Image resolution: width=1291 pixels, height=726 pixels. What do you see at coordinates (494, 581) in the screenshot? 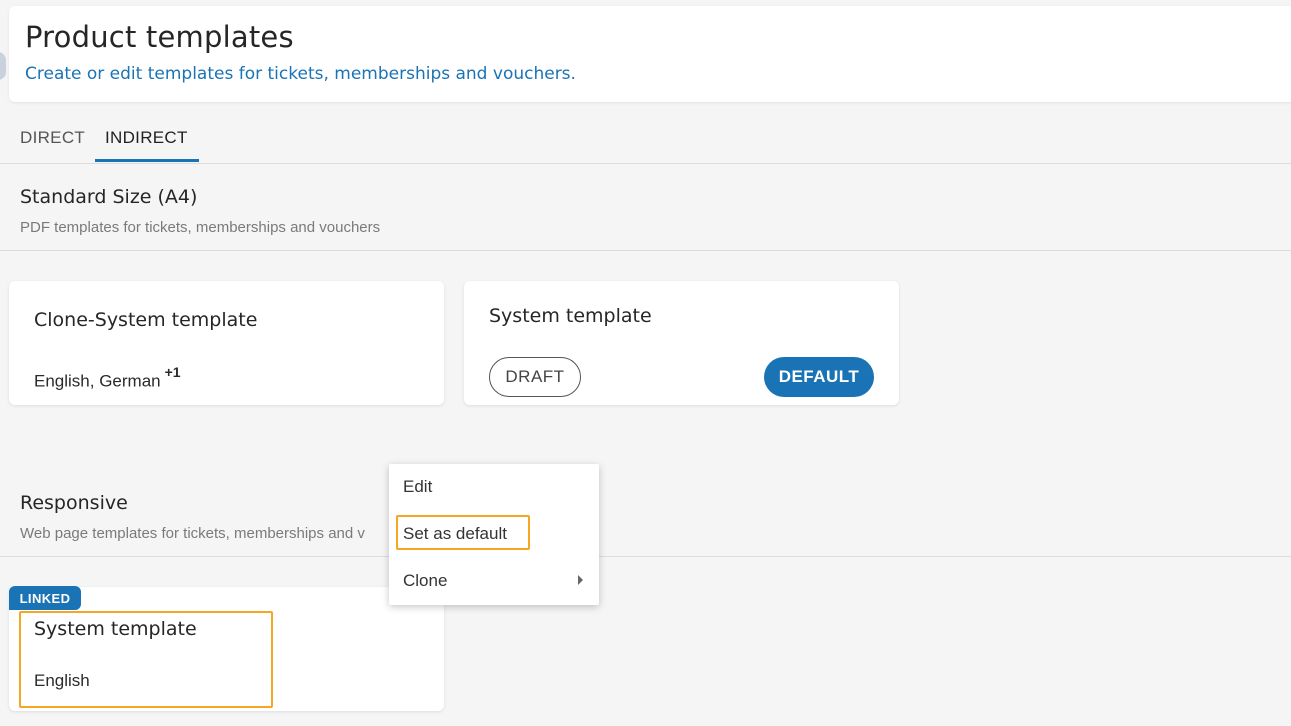
I see `menu-item-clone: Clone` at bounding box center [494, 581].